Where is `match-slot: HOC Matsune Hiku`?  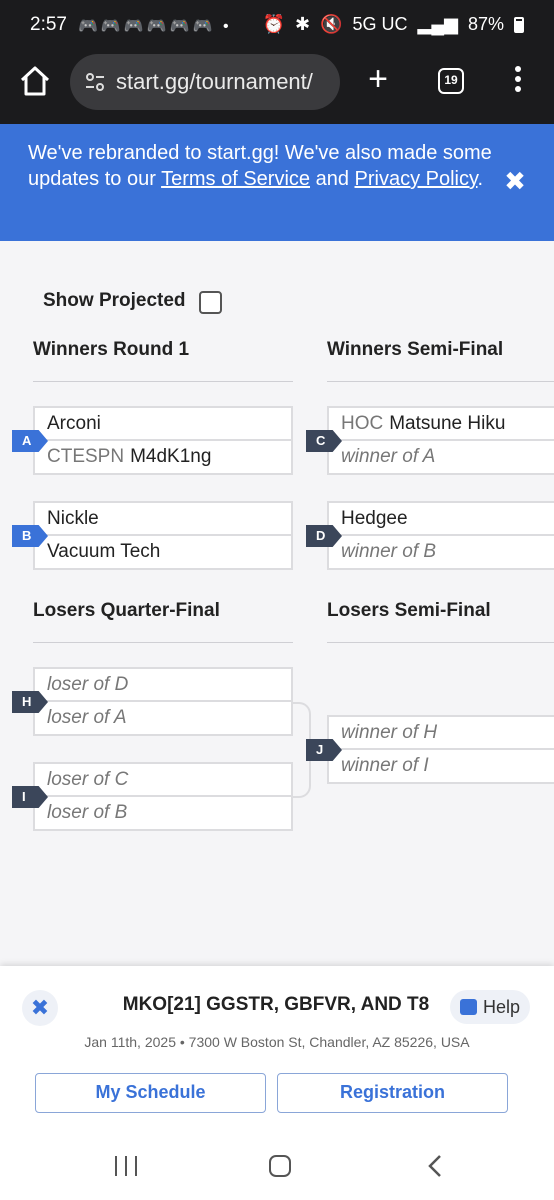
match-slot: HOC Matsune Hiku is located at coordinates (440, 423).